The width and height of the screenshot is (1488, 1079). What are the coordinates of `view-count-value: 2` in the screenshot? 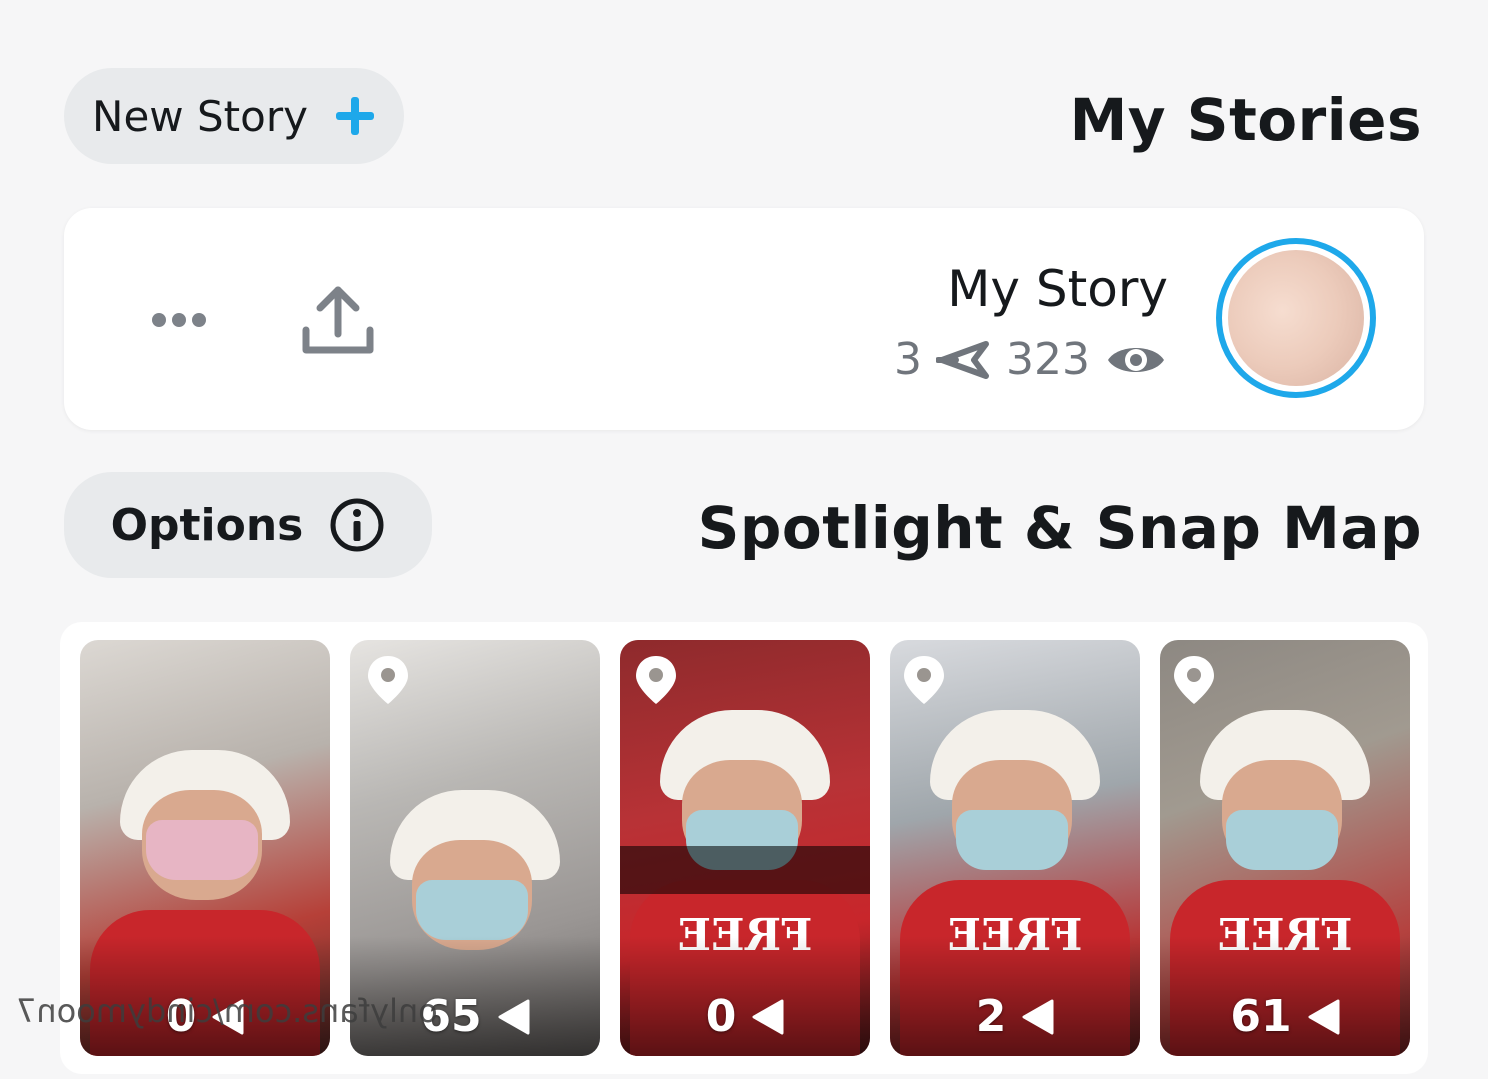 It's located at (991, 1016).